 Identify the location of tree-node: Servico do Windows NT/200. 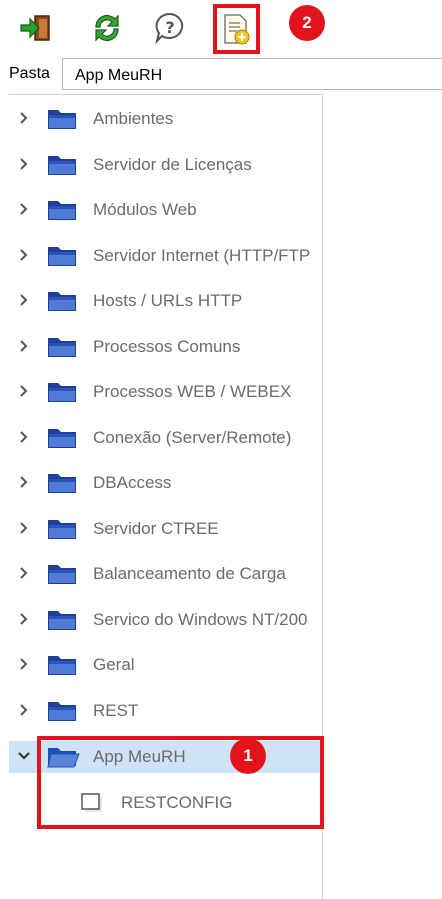
(165, 620).